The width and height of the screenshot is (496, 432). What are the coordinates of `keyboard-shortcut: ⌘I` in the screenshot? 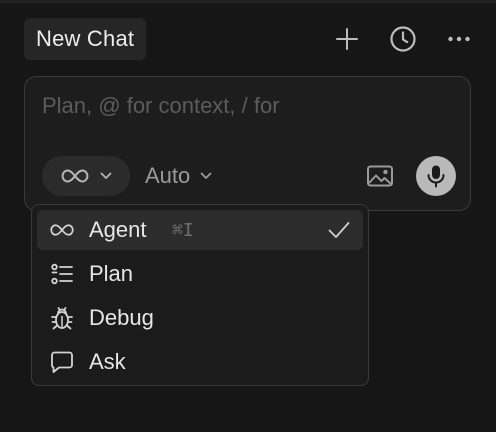 It's located at (183, 230).